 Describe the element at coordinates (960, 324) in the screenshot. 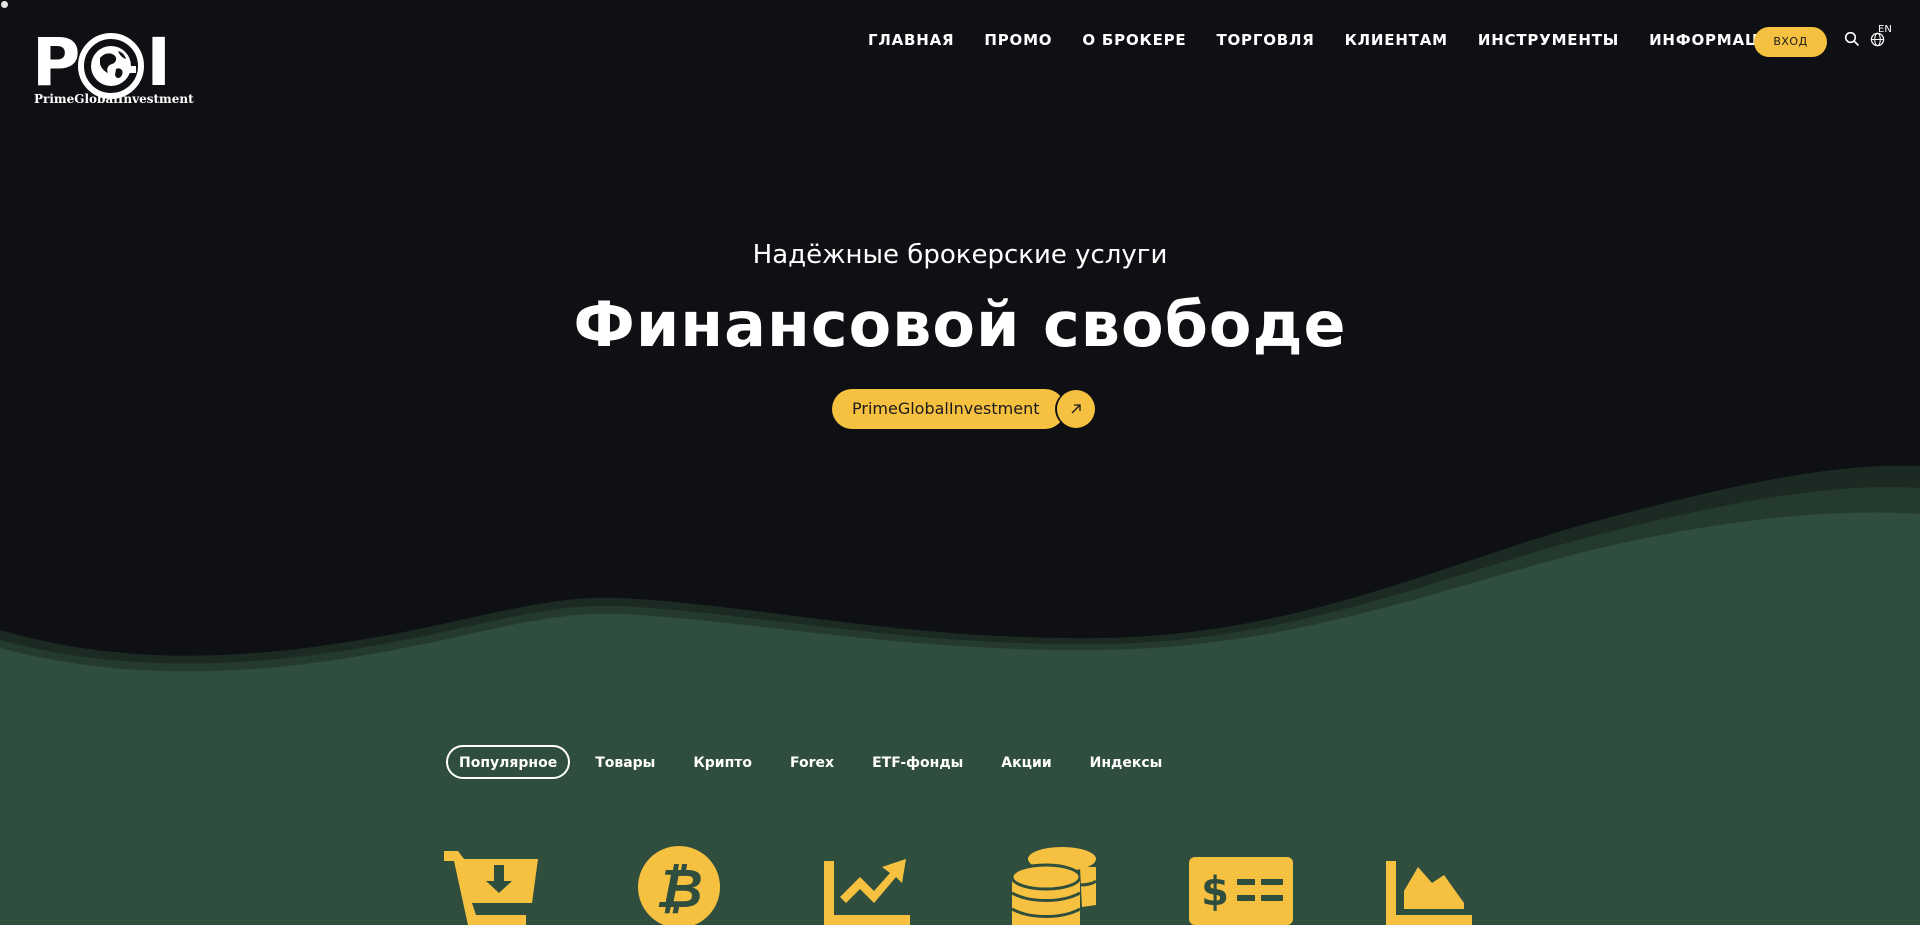

I see `hero-title: Финансовой свободе` at that location.